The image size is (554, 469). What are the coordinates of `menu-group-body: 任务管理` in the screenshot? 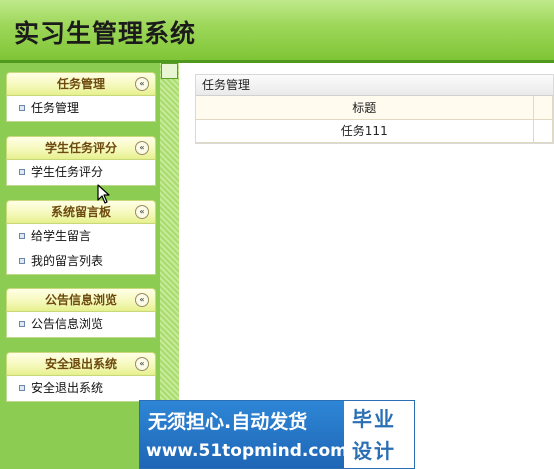 It's located at (81, 109).